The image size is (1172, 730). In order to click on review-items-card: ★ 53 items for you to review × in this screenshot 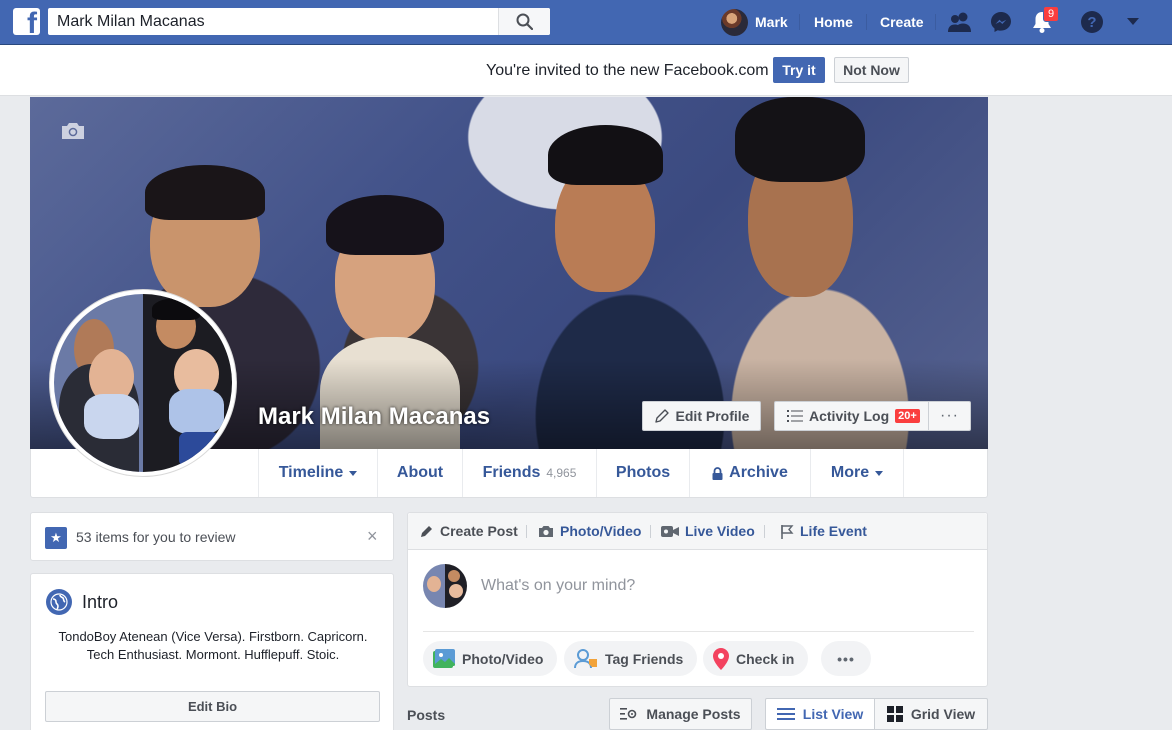, I will do `click(212, 536)`.